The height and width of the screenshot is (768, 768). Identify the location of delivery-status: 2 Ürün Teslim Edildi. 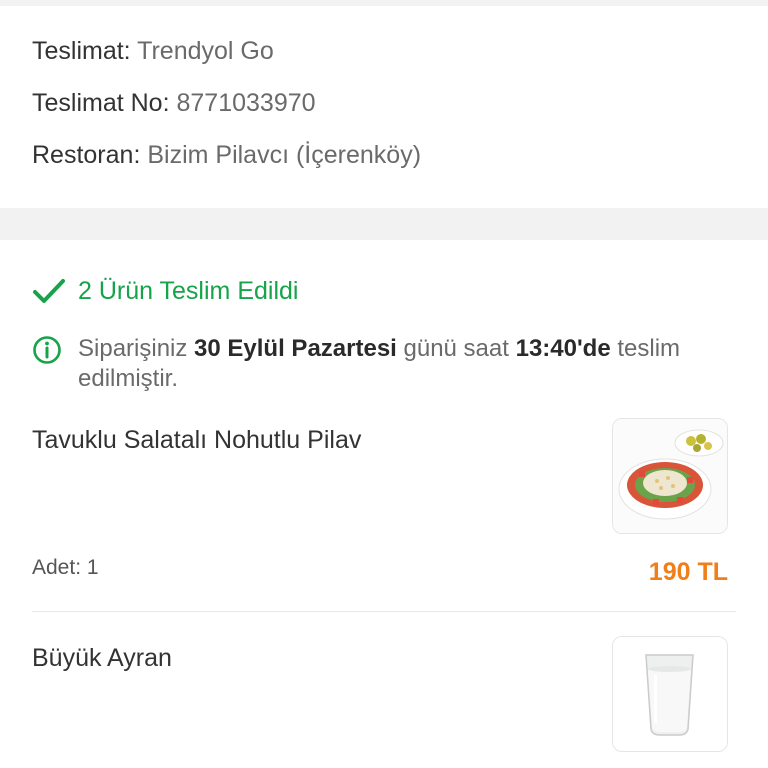
(165, 291).